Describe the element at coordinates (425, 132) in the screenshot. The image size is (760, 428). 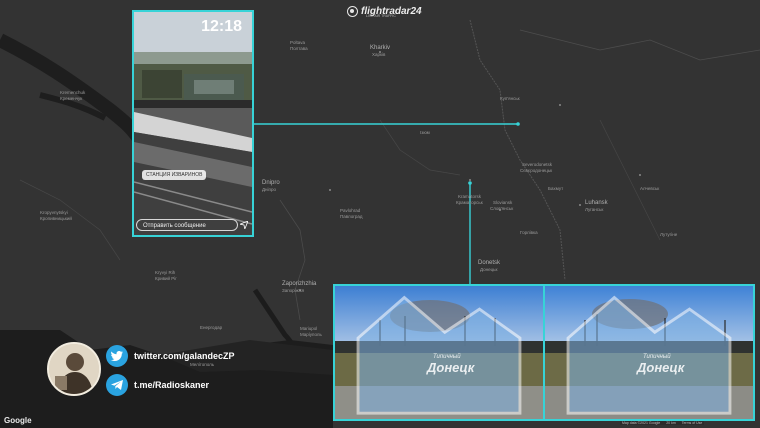
I see `map-label: Ізюм` at that location.